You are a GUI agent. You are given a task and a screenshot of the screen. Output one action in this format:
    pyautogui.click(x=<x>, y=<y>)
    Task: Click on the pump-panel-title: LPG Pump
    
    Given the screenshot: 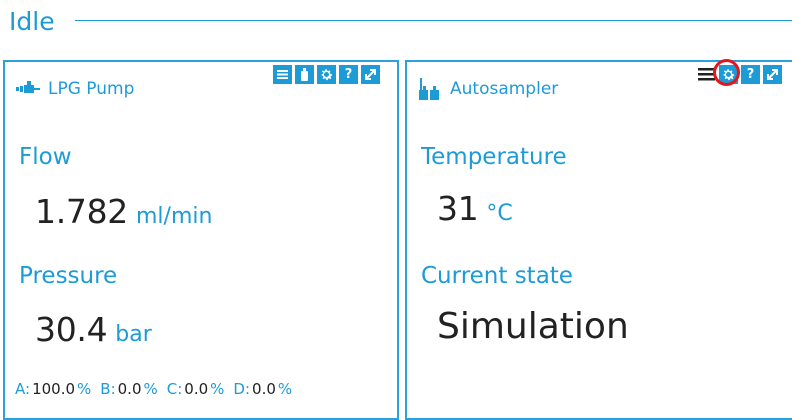 What is the action you would take?
    pyautogui.click(x=91, y=89)
    